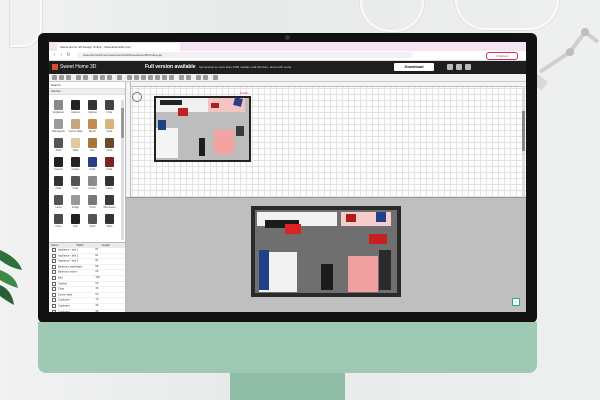  Describe the element at coordinates (54, 77) in the screenshot. I see `new-icon` at that location.